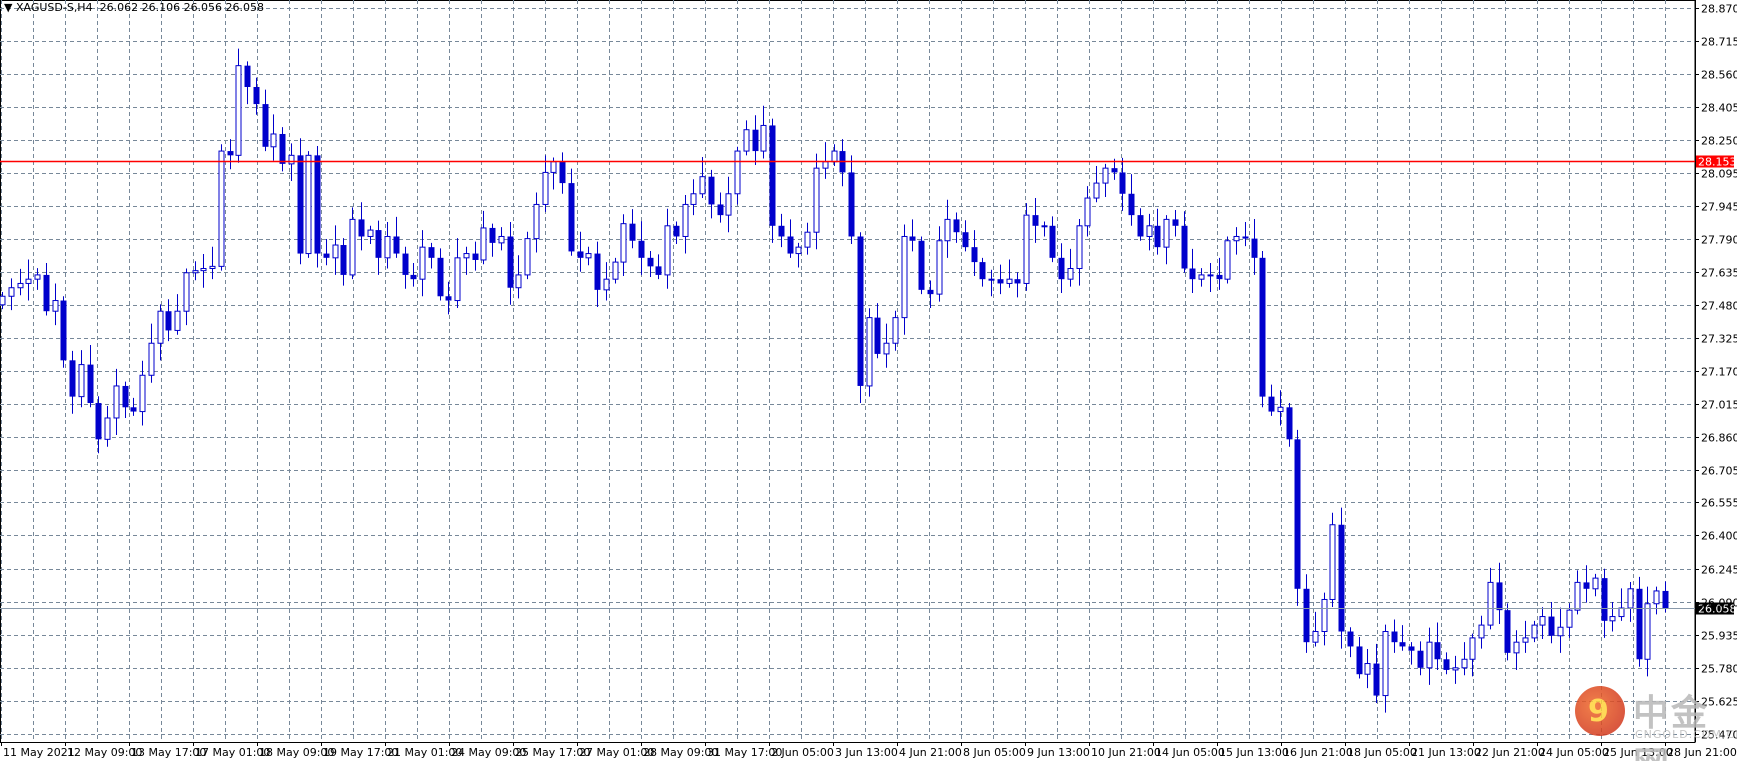 The image size is (1737, 761). Describe the element at coordinates (1719, 9) in the screenshot. I see `y-tick-label: 28.870` at that location.